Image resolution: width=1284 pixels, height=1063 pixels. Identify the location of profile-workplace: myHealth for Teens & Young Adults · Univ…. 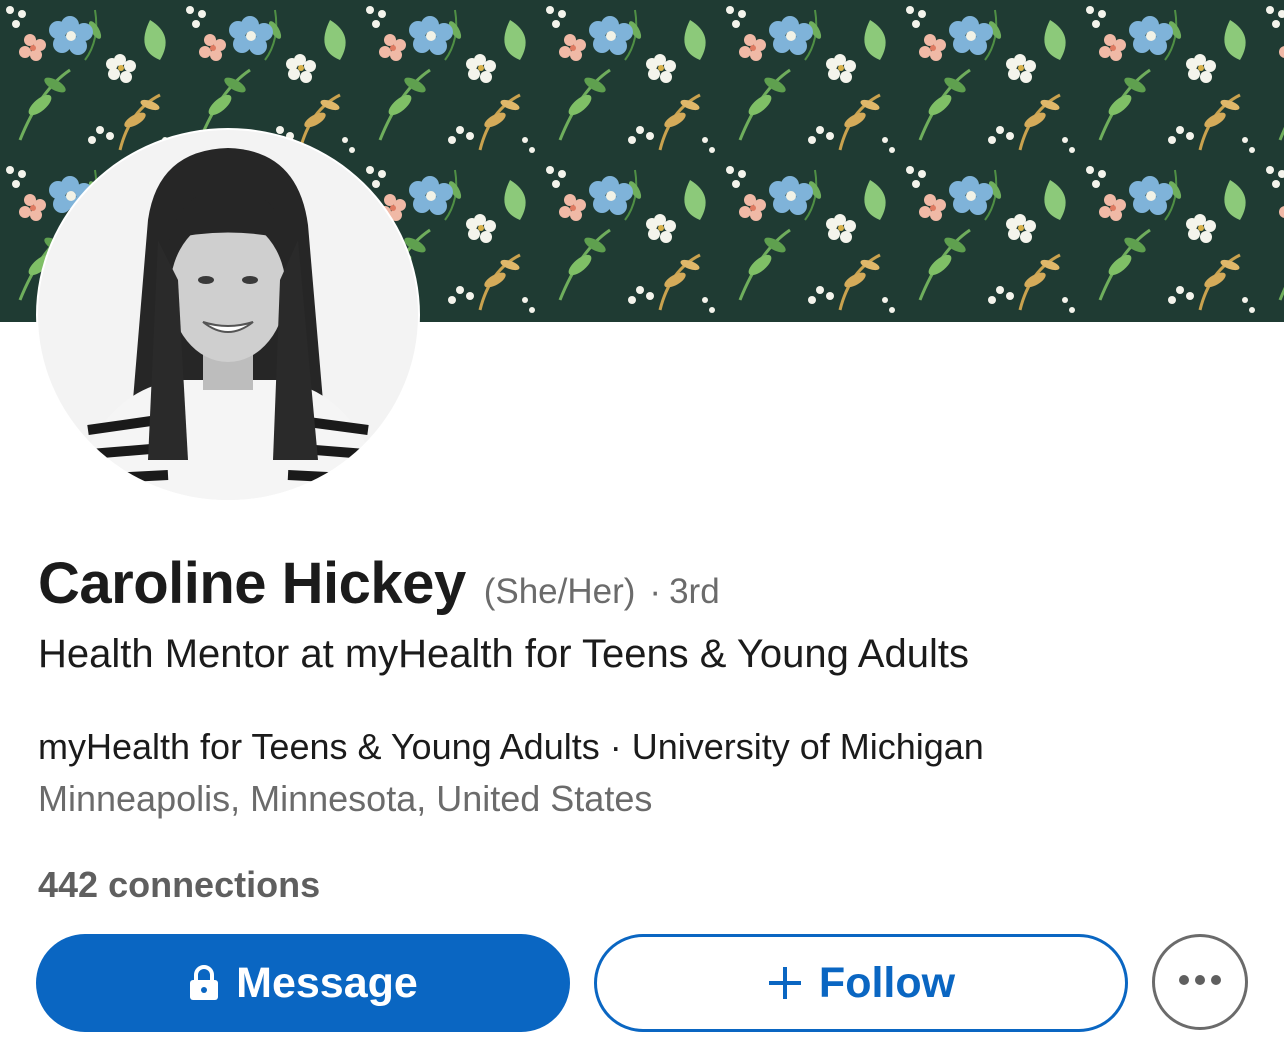
(511, 747).